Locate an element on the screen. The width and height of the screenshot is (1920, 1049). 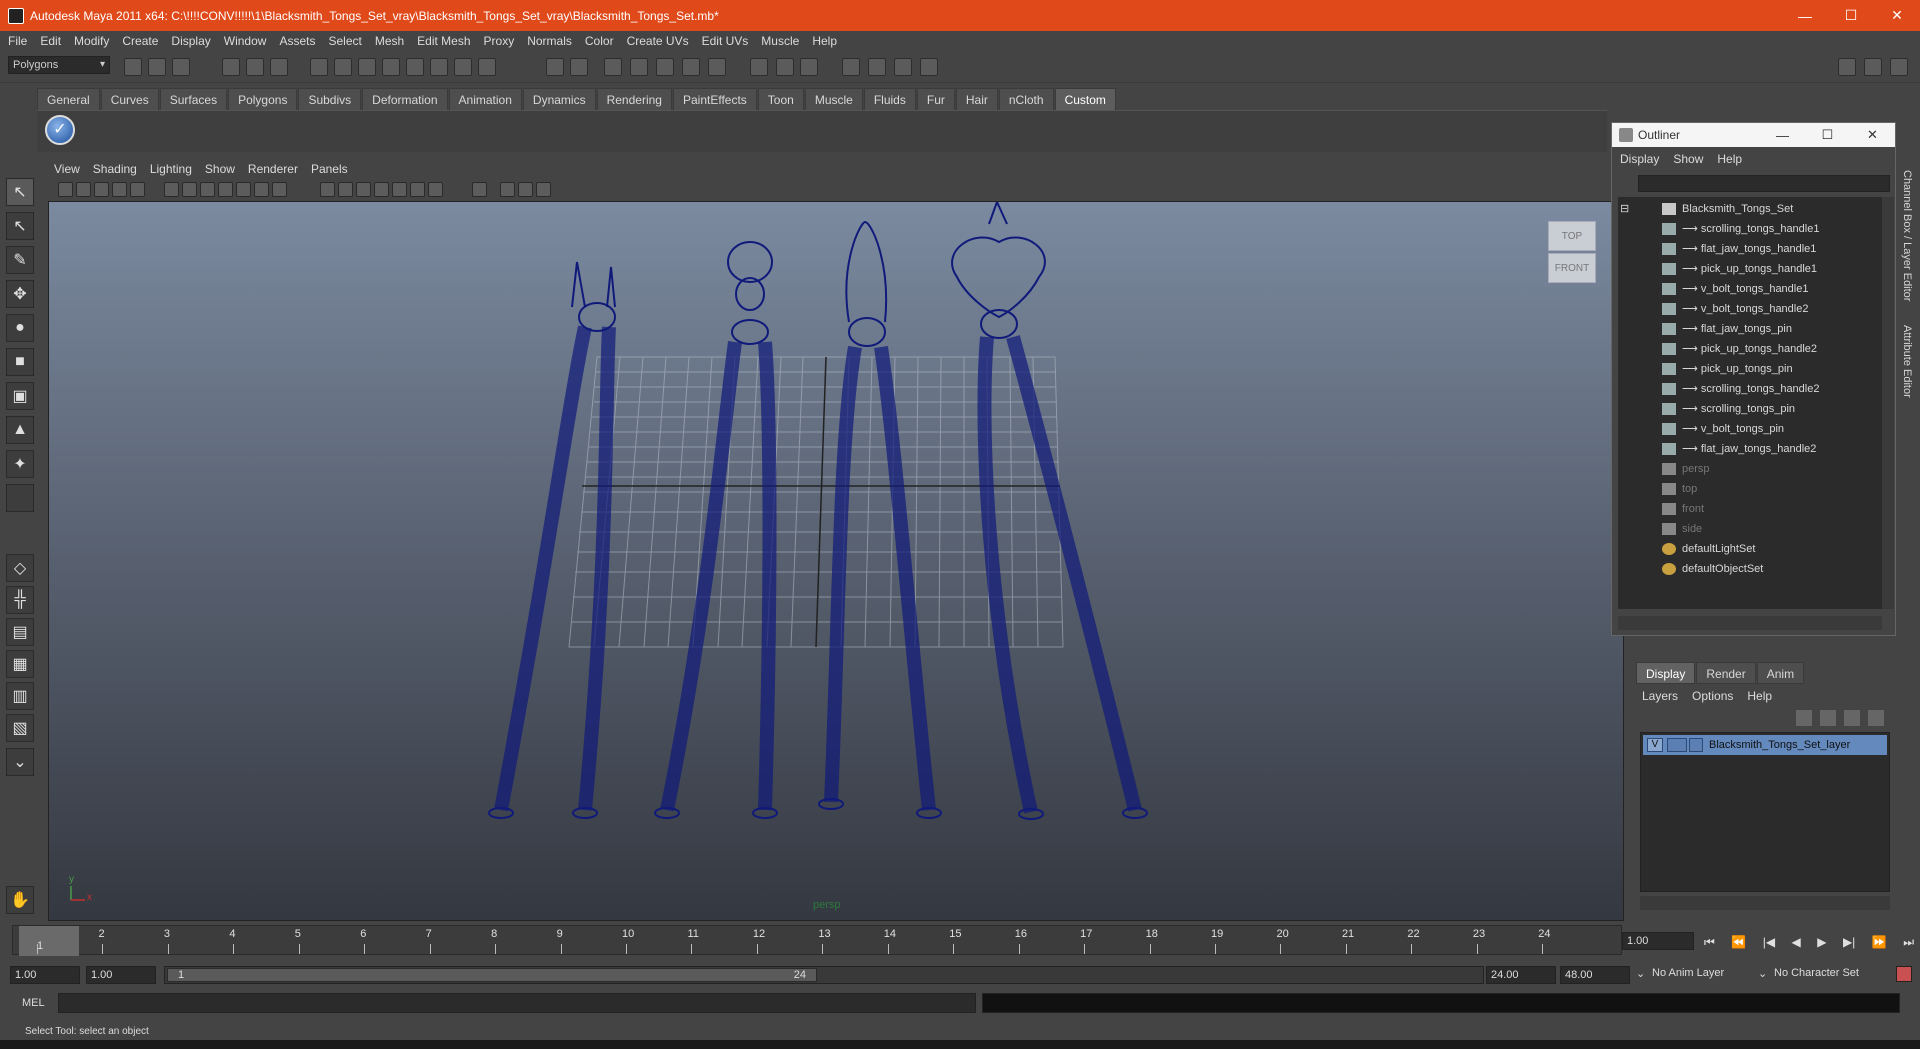
outliner-item: ⟶ pick_up_tongs_handle2 is located at coordinates (1739, 349).